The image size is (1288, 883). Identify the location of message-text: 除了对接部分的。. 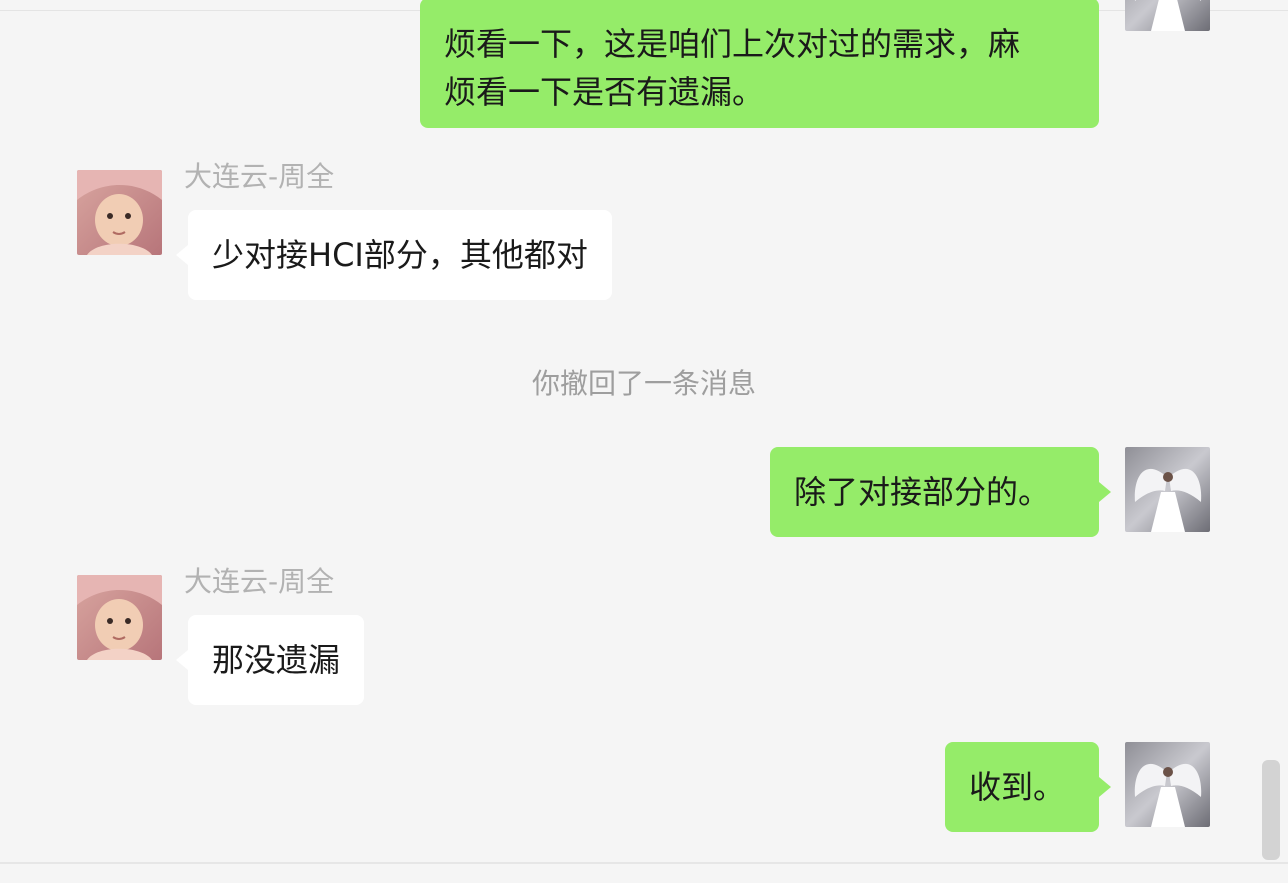
(922, 492).